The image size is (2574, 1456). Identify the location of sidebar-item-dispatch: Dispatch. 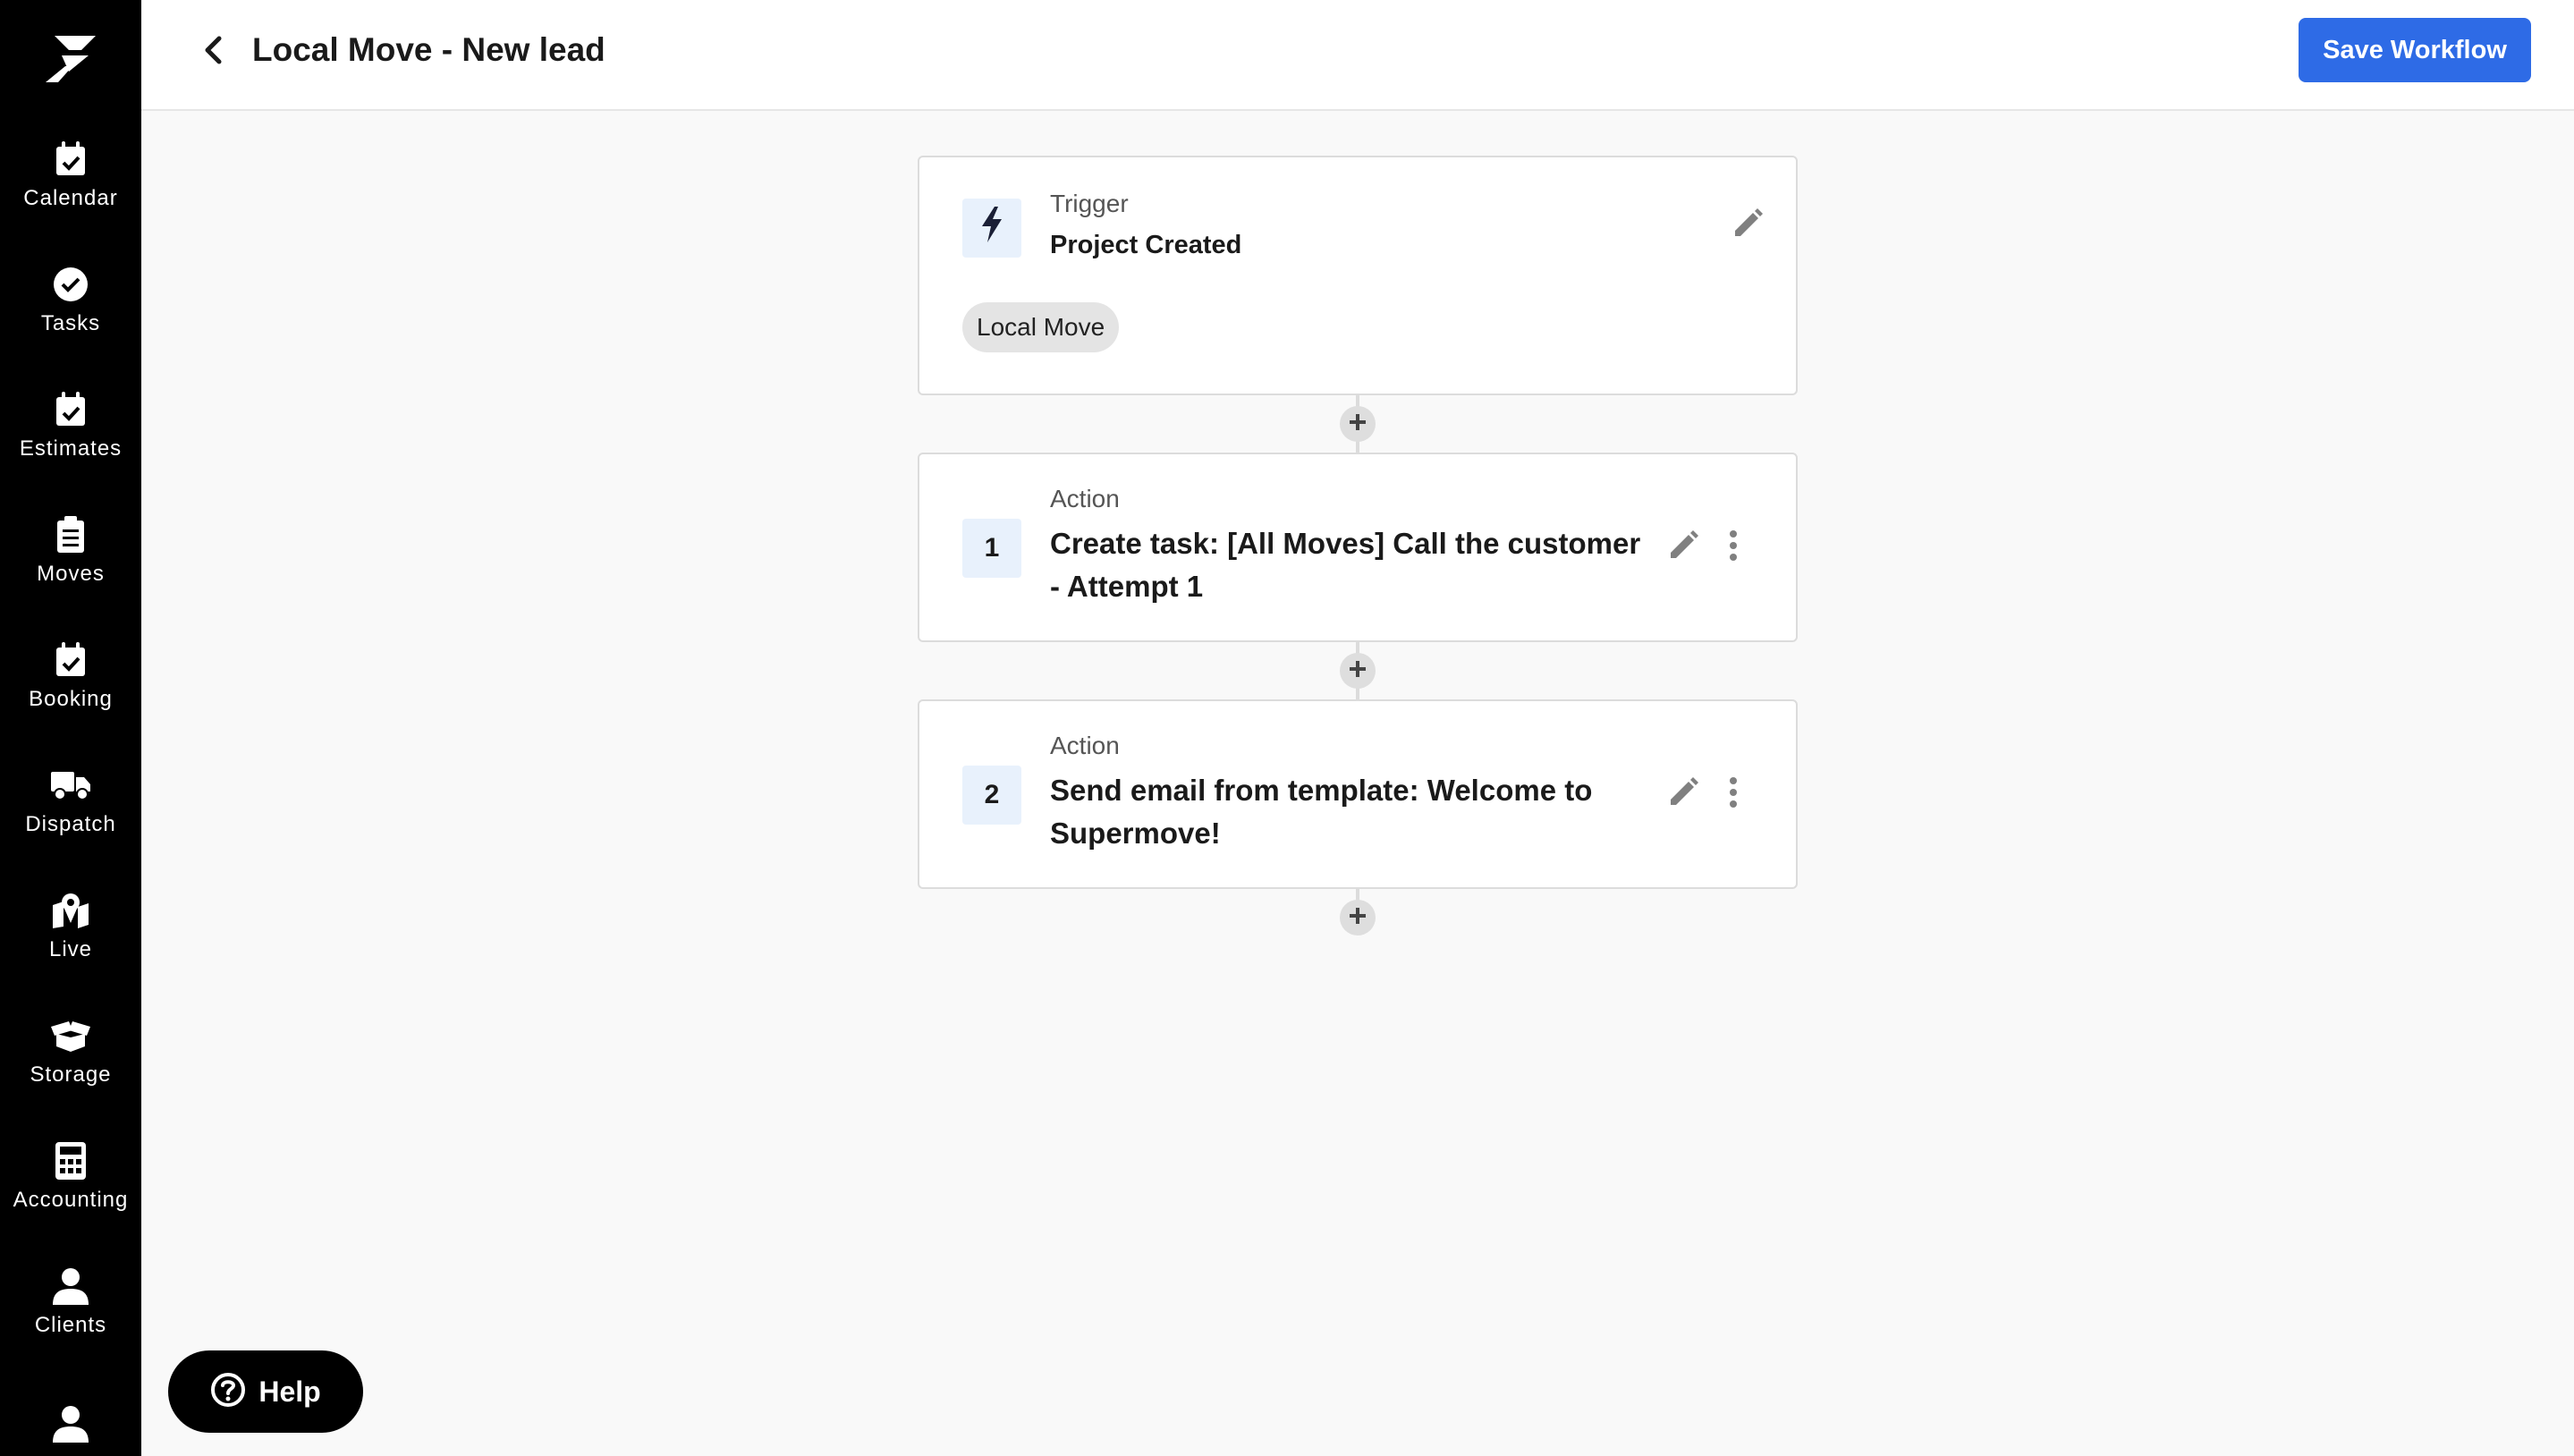
(70, 801).